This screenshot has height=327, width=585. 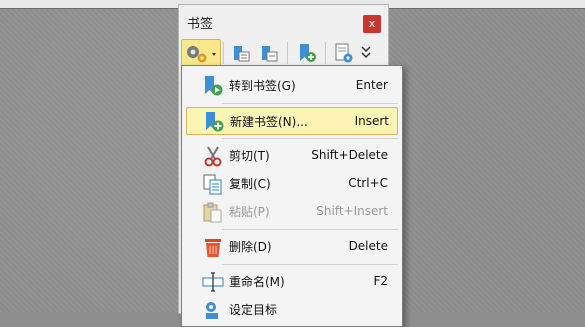 I want to click on expand-bookmarks-icon, so click(x=242, y=54).